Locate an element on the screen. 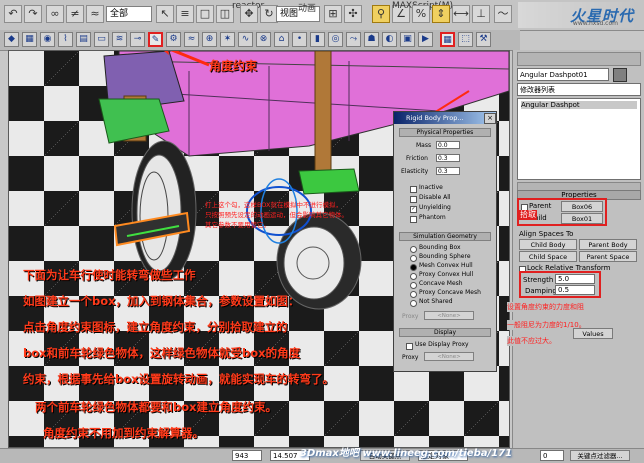  rigid-body-collection-icon: ◆ is located at coordinates (11, 39).